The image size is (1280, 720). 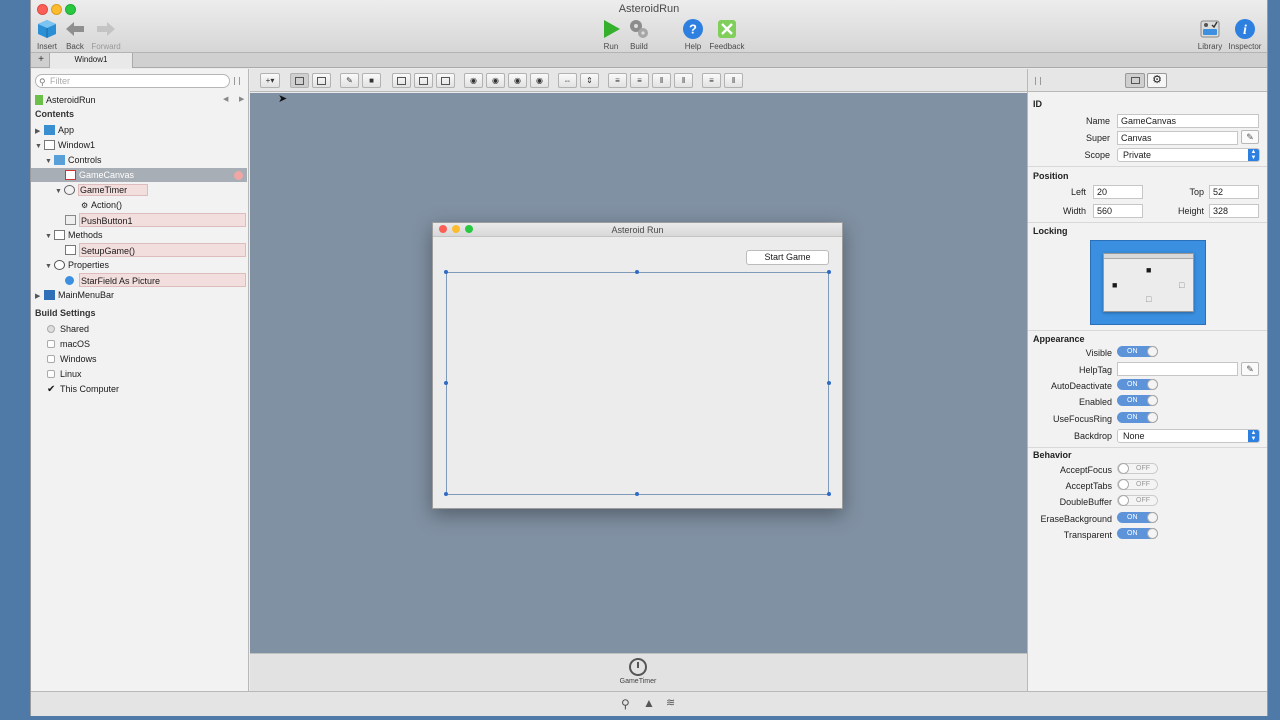 I want to click on prev-arrow-icon: ◀, so click(x=225, y=100).